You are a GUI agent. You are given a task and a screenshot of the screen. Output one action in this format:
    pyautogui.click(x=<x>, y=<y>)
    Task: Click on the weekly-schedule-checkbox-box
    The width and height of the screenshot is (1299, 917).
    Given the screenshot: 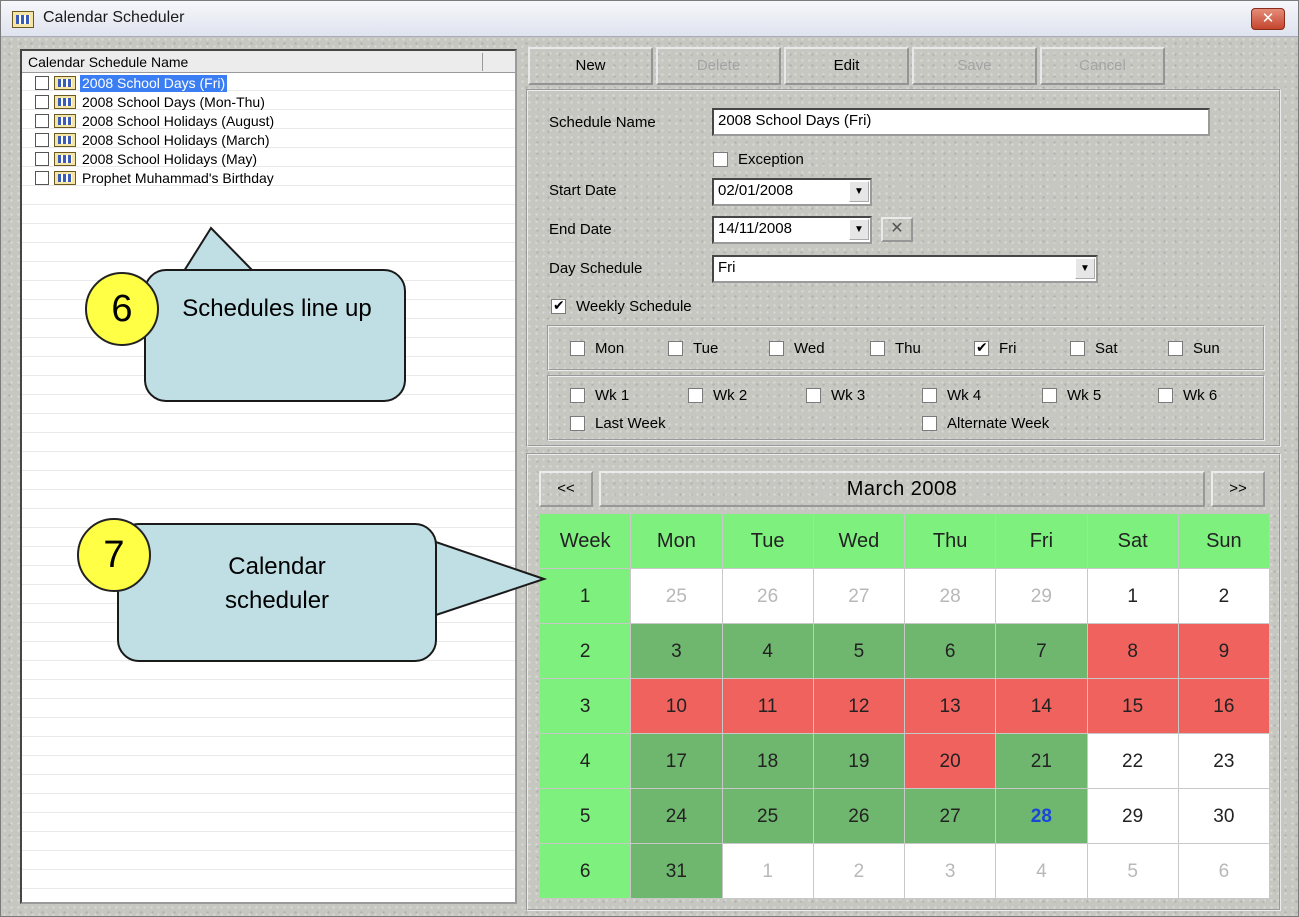 What is the action you would take?
    pyautogui.click(x=558, y=305)
    